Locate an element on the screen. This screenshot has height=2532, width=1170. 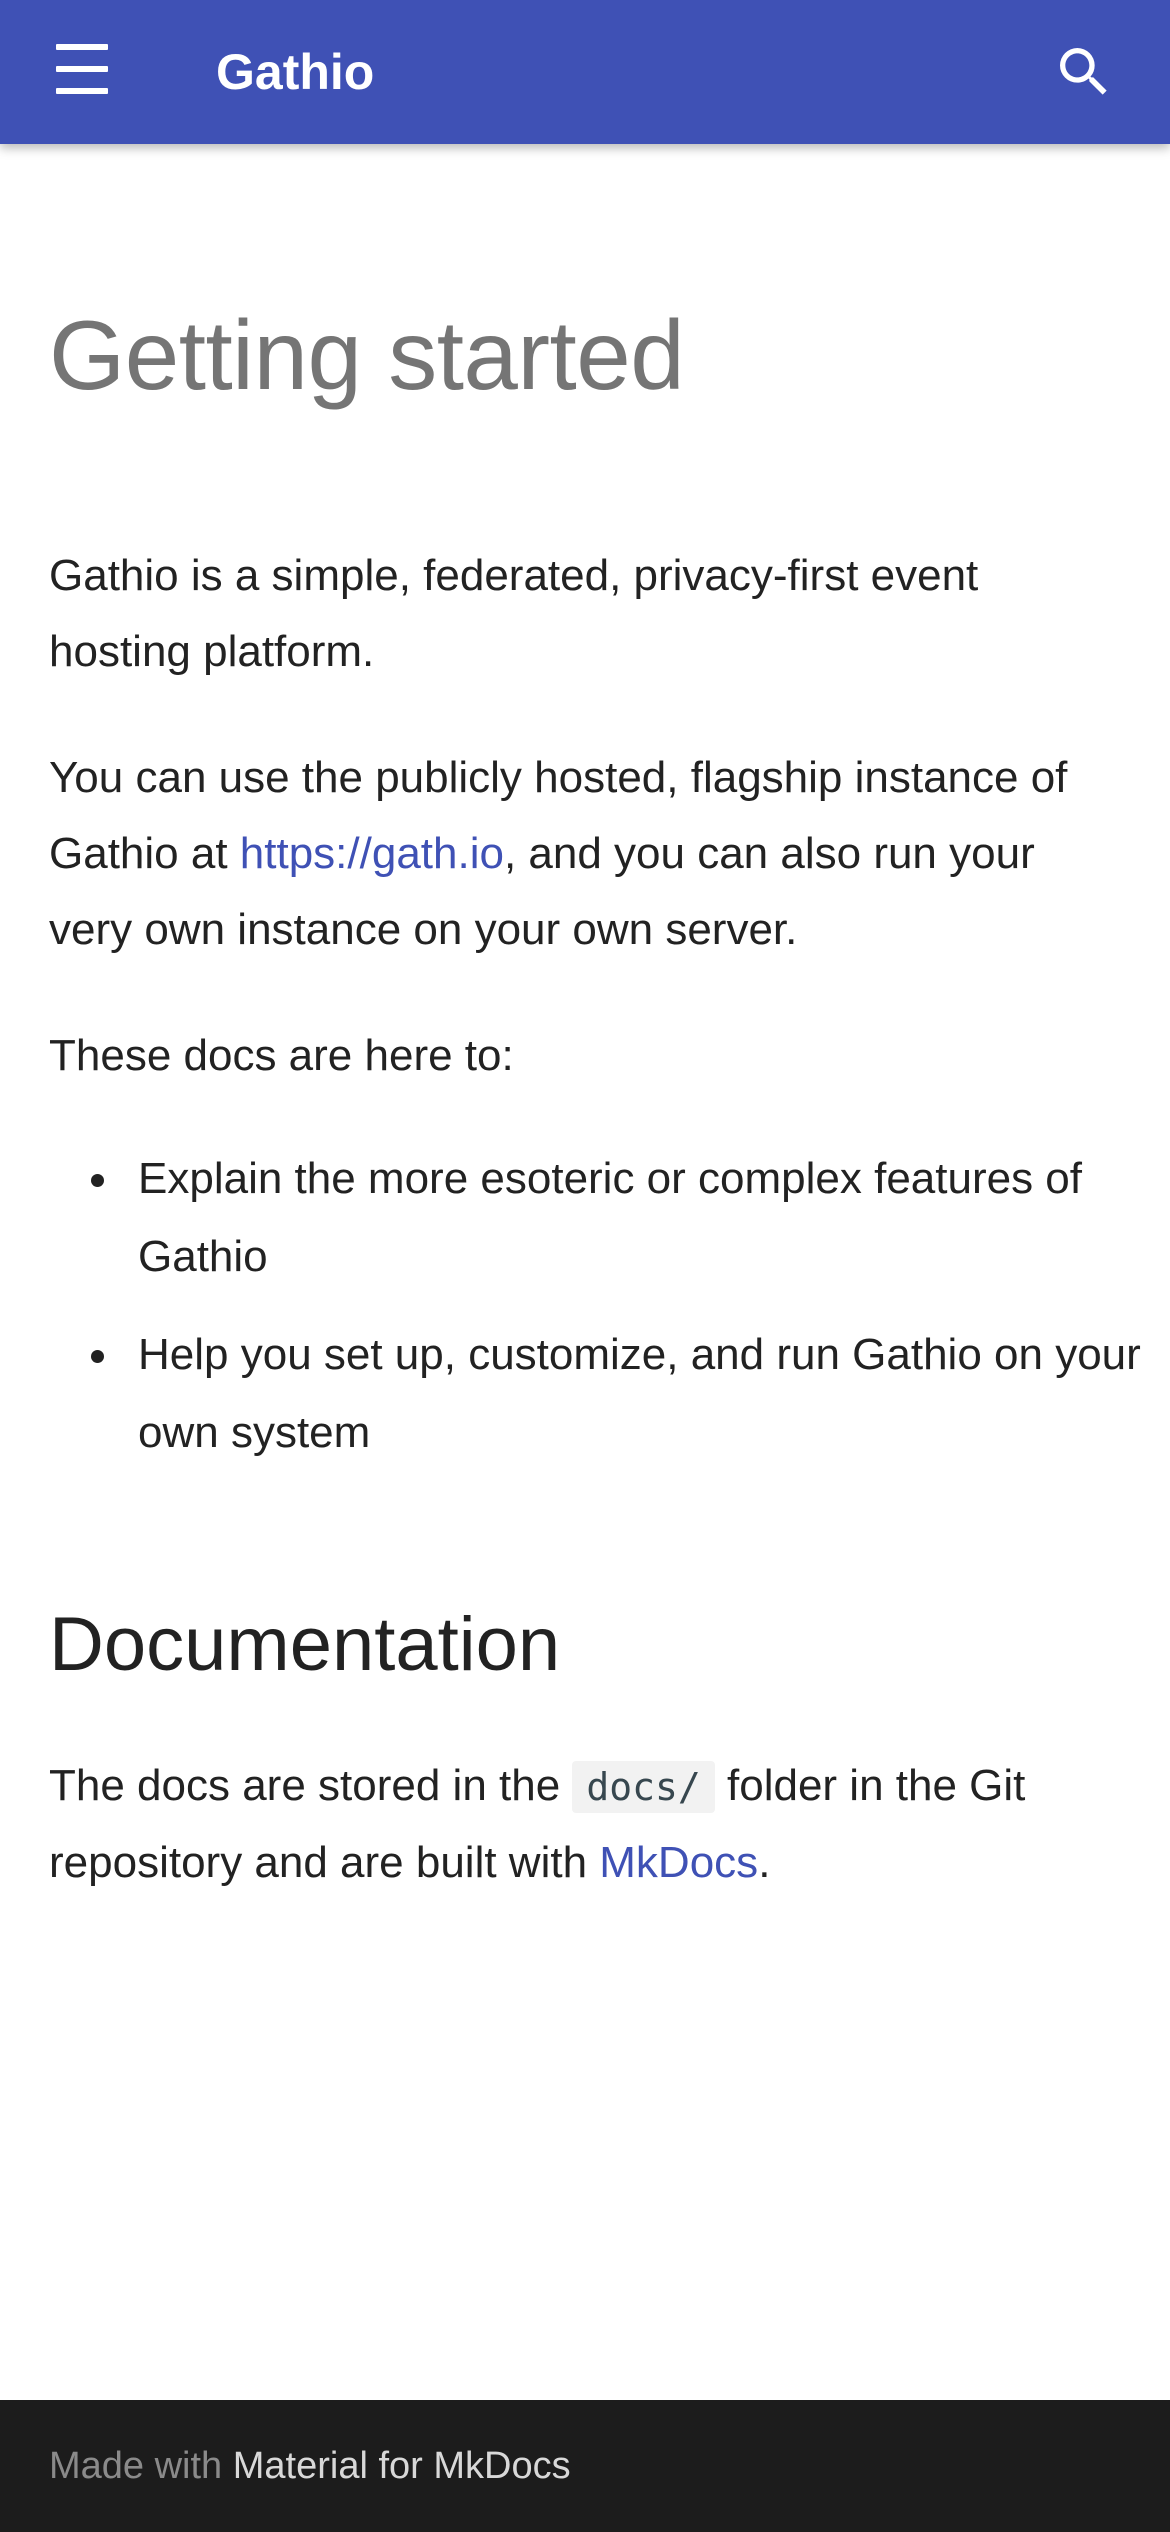
docs-folder-code: docs/ is located at coordinates (643, 1787).